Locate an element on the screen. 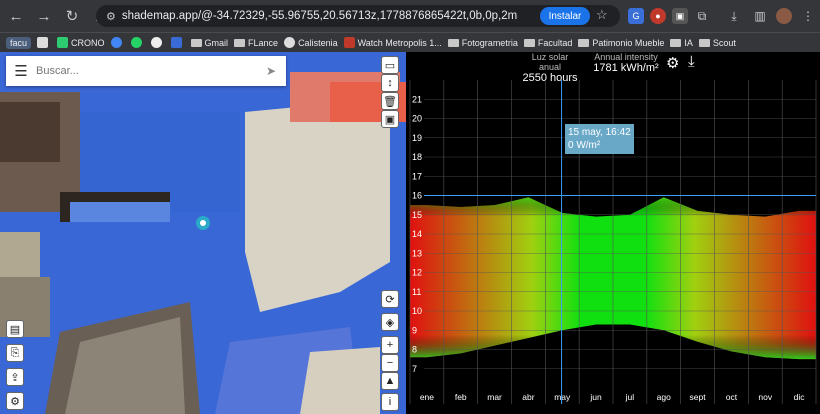 Image resolution: width=820 pixels, height=414 pixels. menu-kebab-icon: ⋮ is located at coordinates (808, 16).